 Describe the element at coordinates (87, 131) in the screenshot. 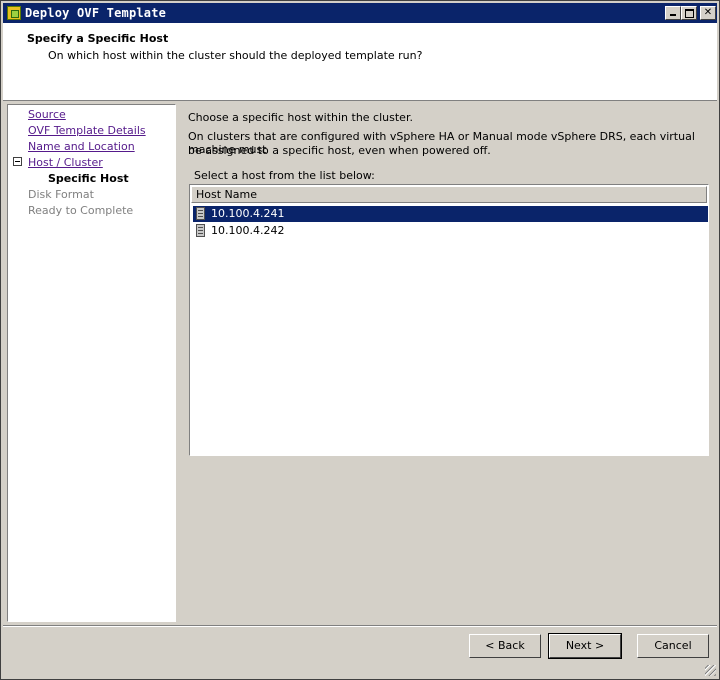

I see `sidebar-item-ovf-template-details: OVF Template Details` at that location.